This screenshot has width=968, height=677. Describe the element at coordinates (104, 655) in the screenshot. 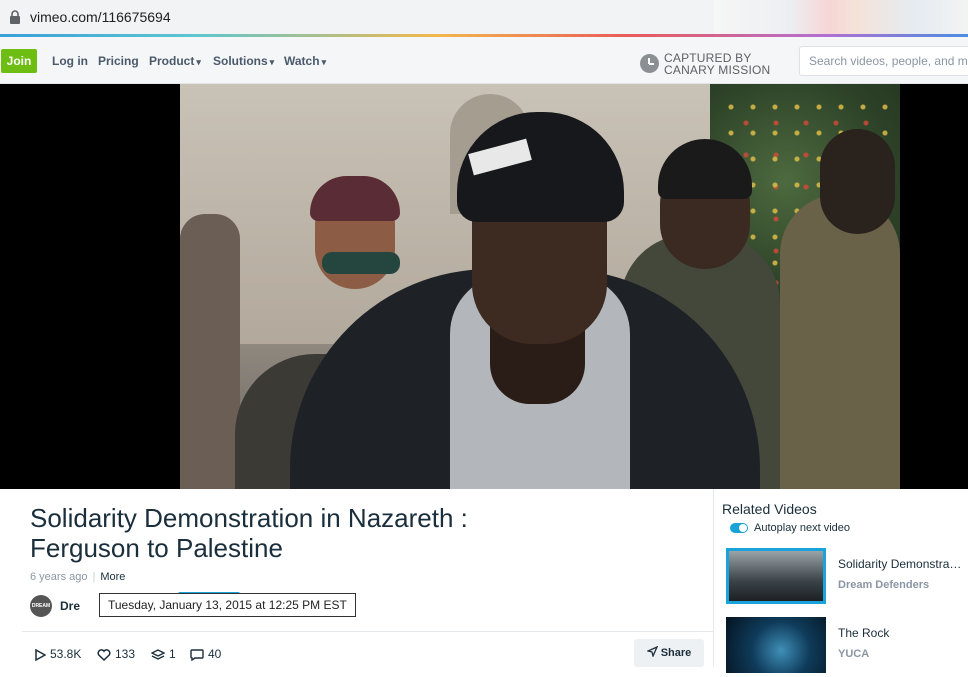

I see `heart-icon` at that location.